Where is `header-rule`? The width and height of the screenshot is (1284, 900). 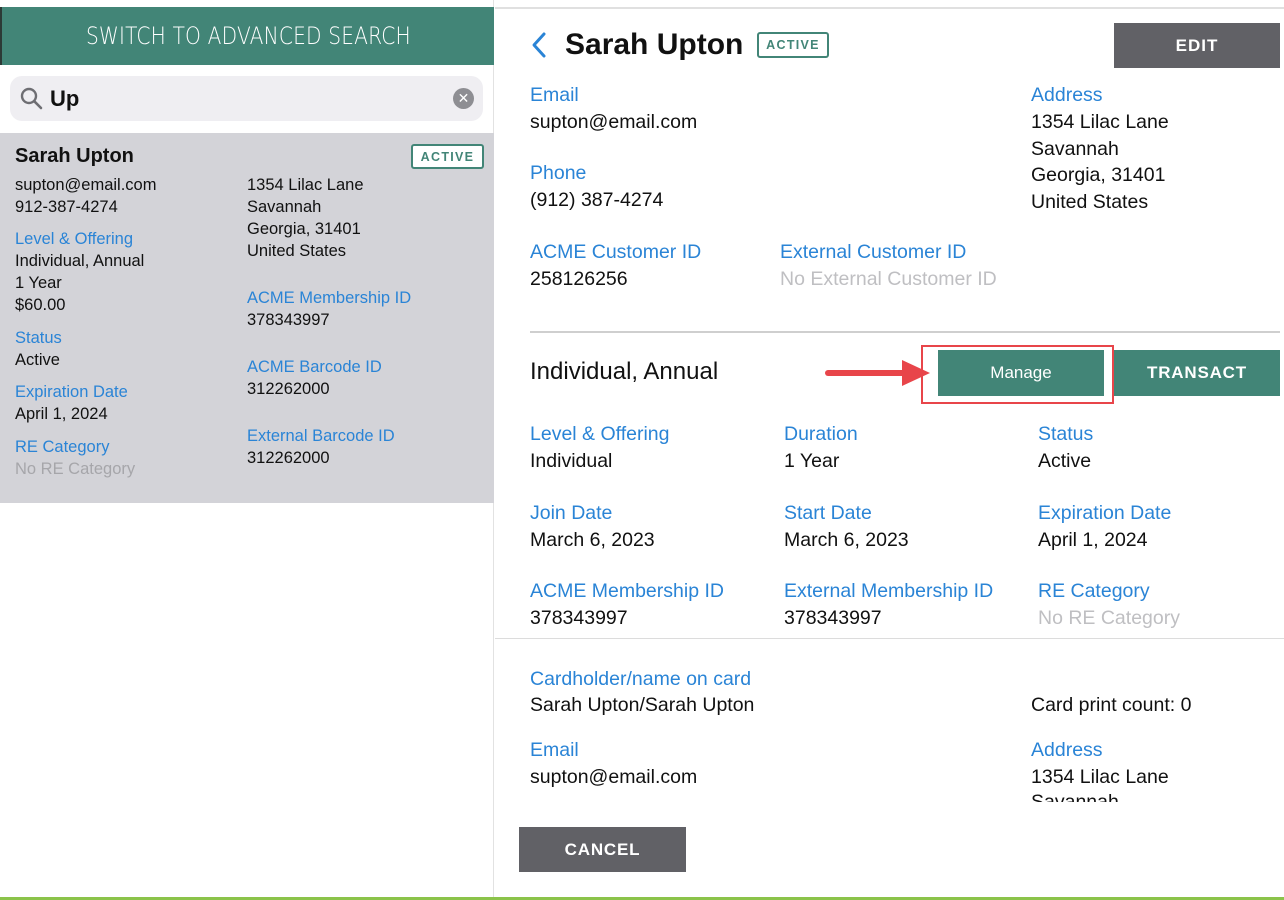 header-rule is located at coordinates (889, 8).